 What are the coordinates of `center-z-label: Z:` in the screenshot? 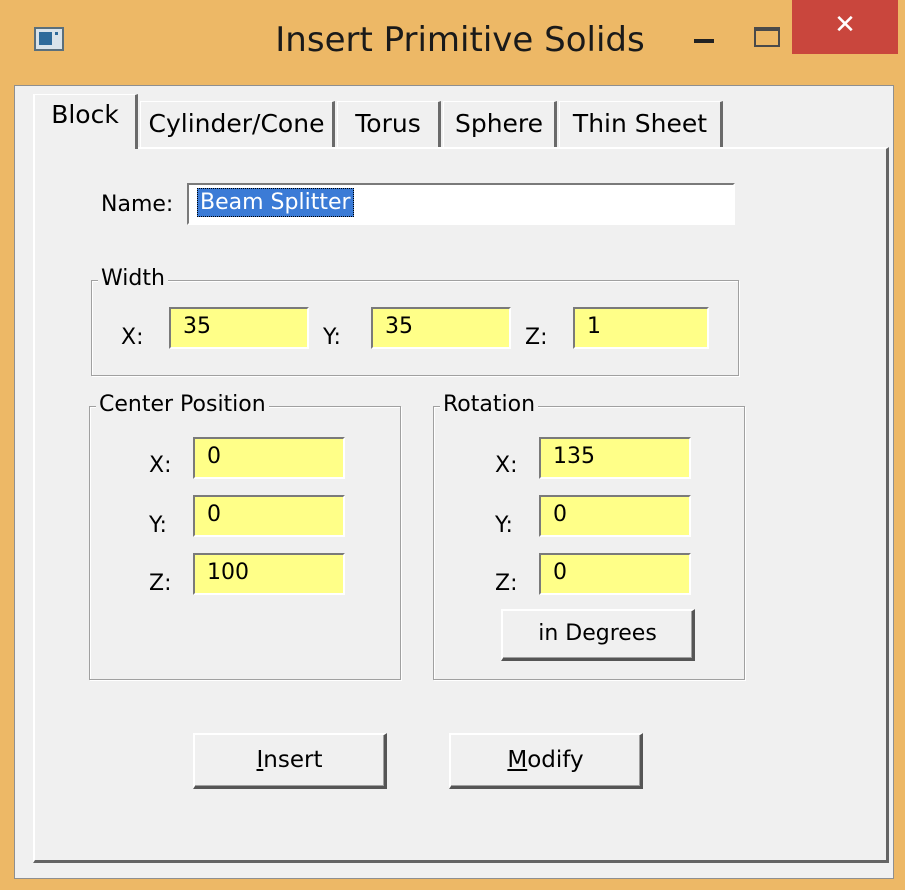 It's located at (160, 583).